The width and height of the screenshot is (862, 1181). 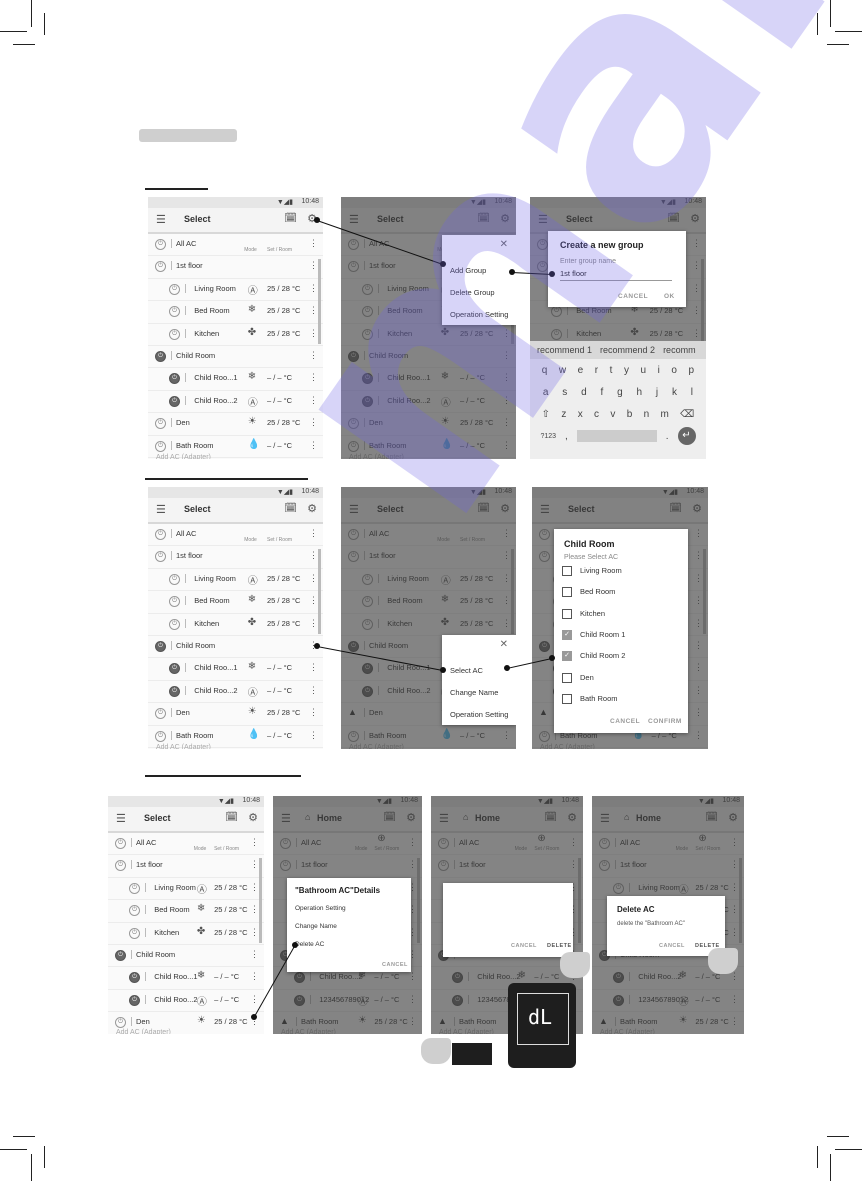 I want to click on key: q, so click(x=545, y=370).